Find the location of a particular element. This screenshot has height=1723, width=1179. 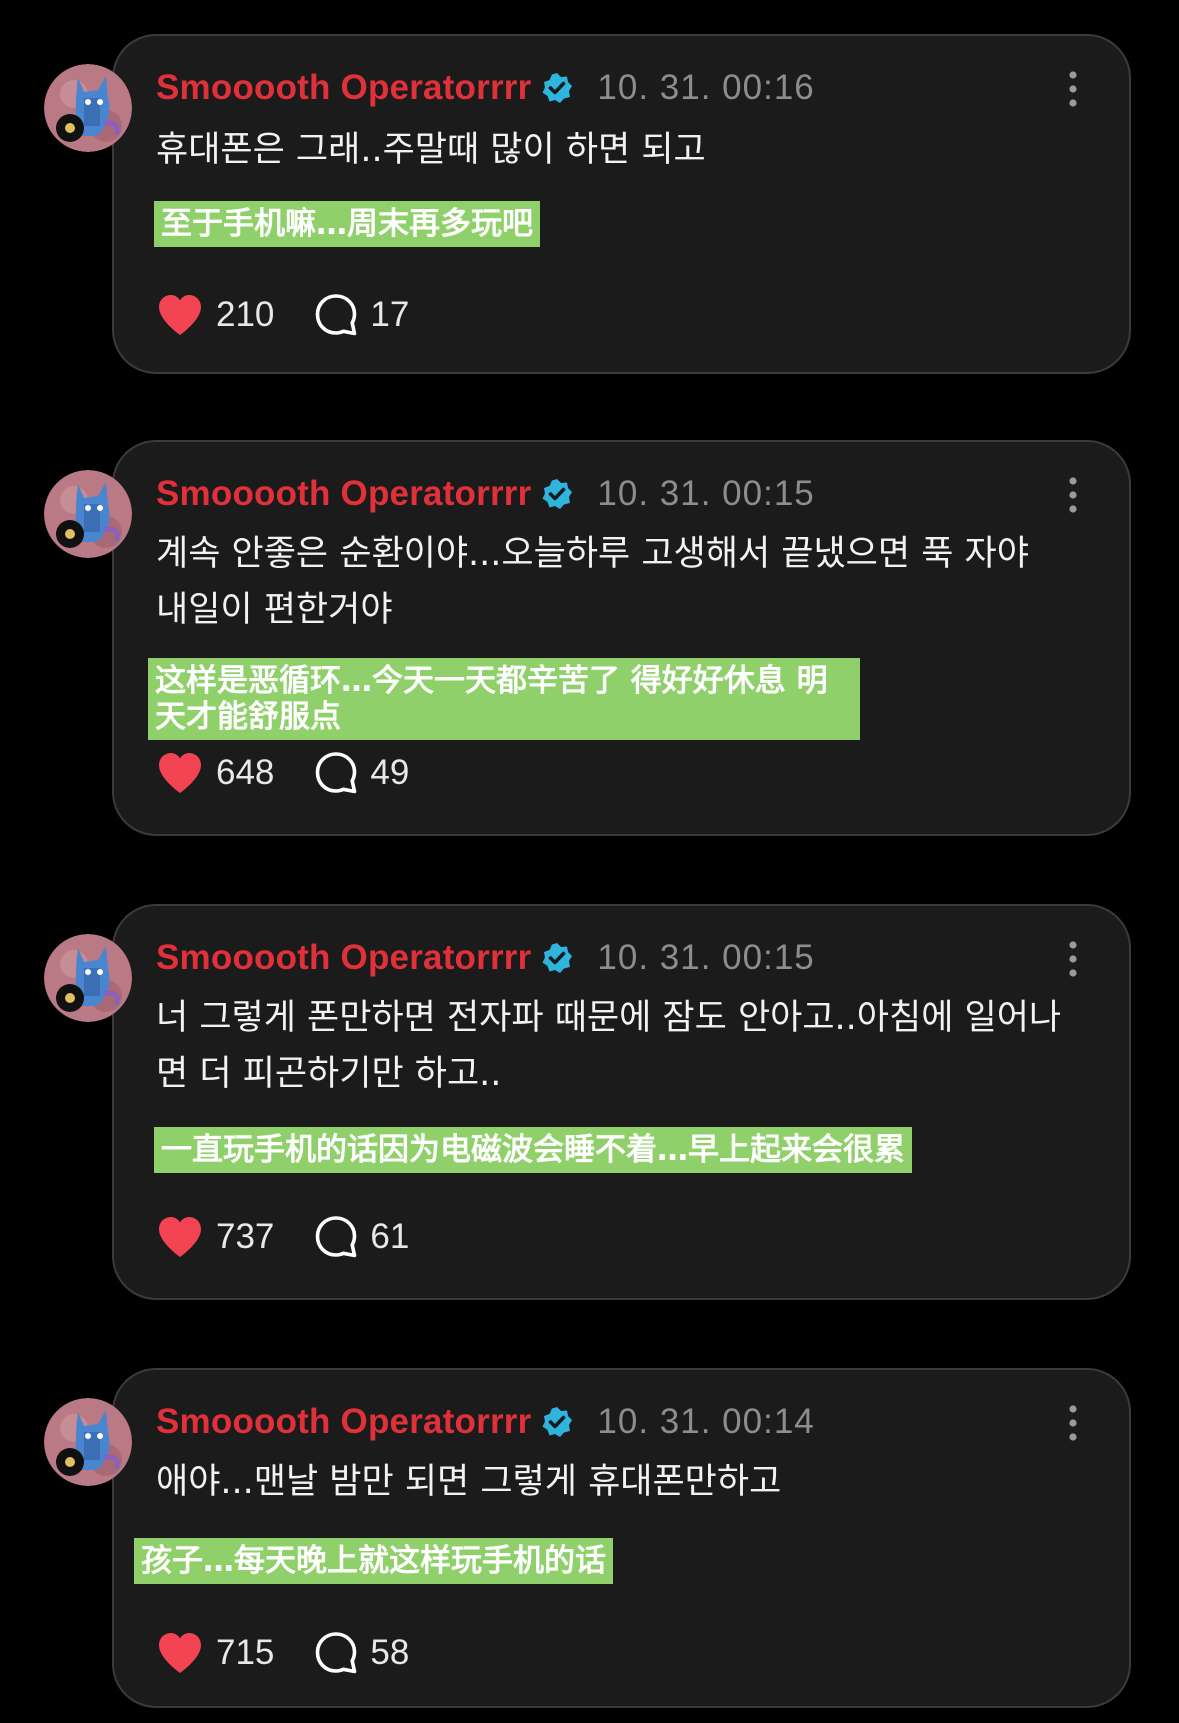

post-actions: 737 61 is located at coordinates (302, 1237).